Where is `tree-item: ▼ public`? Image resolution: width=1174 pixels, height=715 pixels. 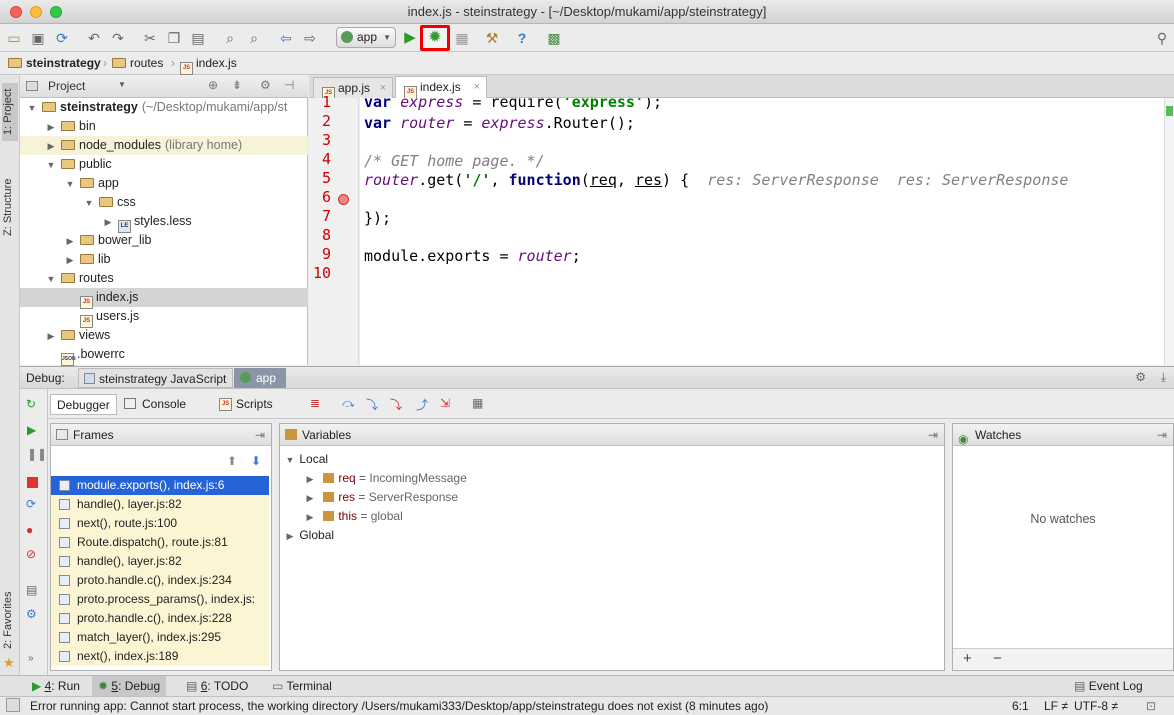
tree-item: ▼ public is located at coordinates (164, 164).